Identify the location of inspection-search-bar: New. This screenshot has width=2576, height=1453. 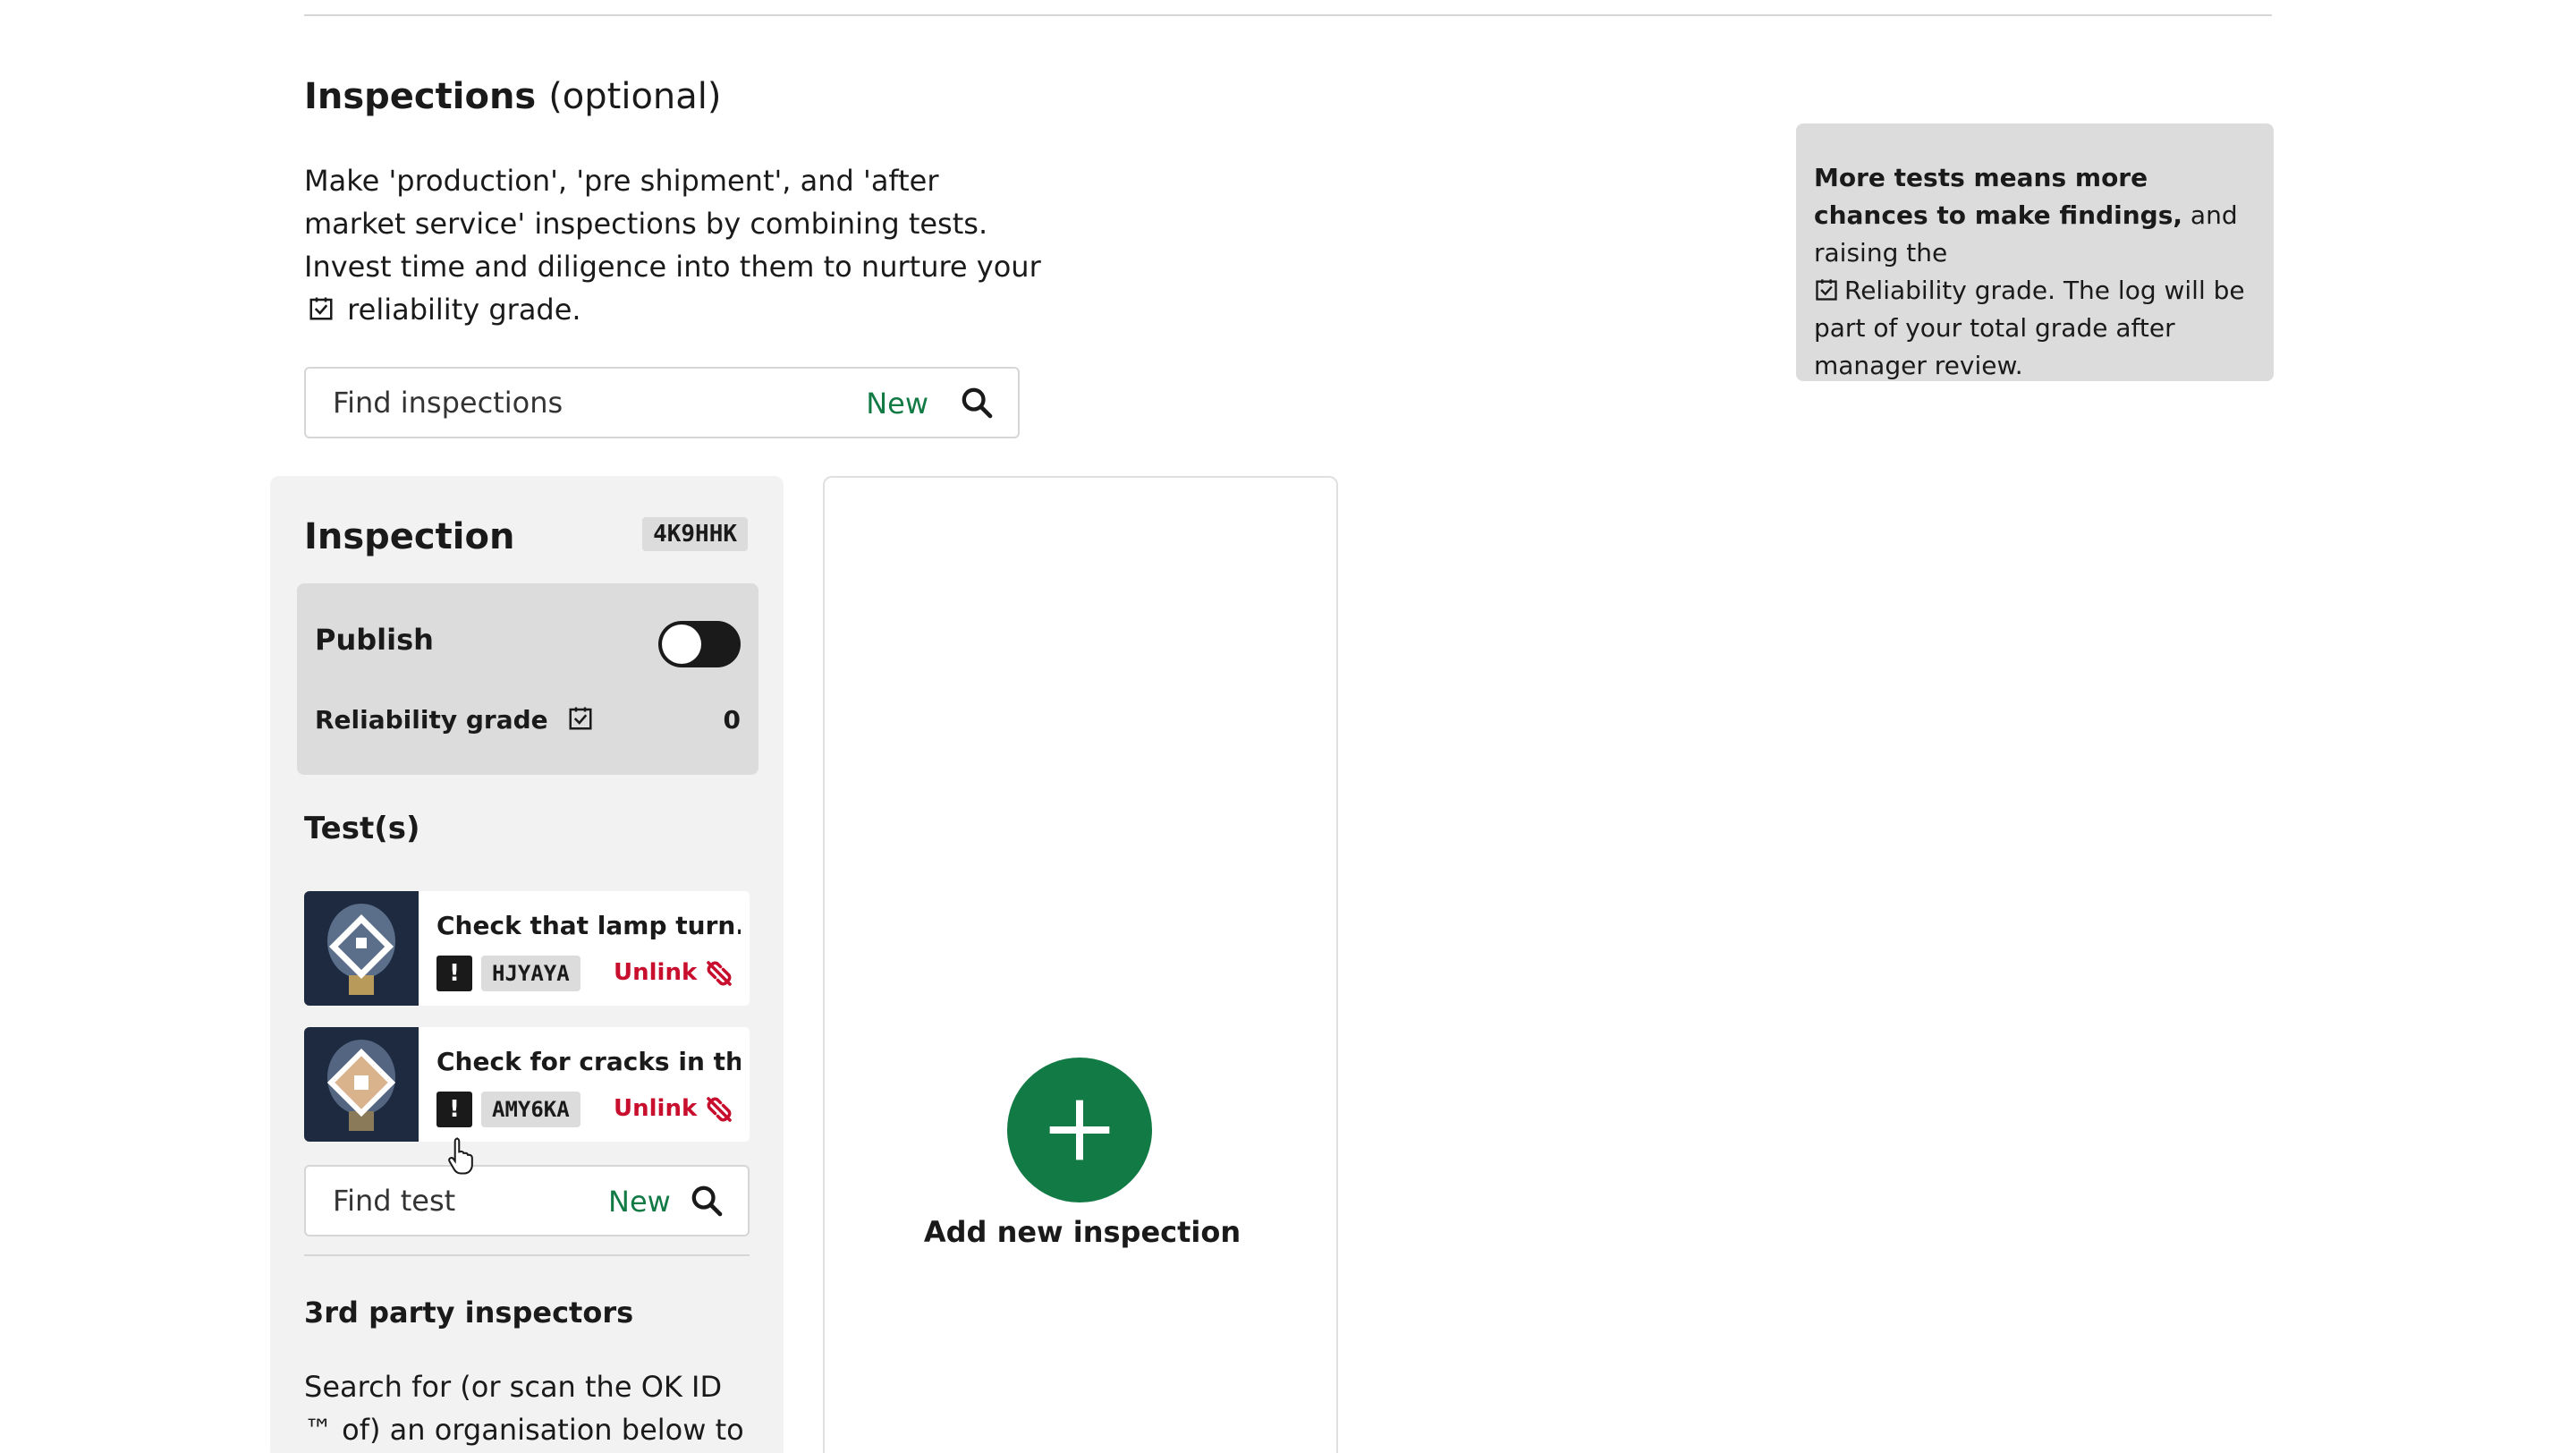
(662, 402).